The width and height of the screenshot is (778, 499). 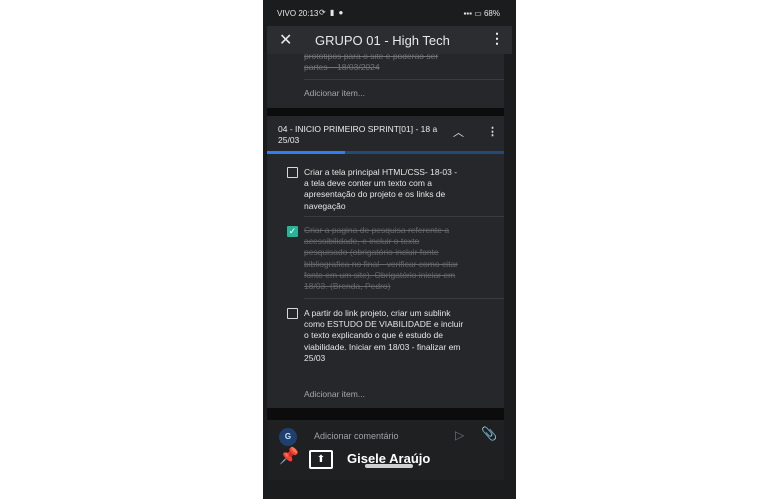 I want to click on progress-fill, so click(x=306, y=152).